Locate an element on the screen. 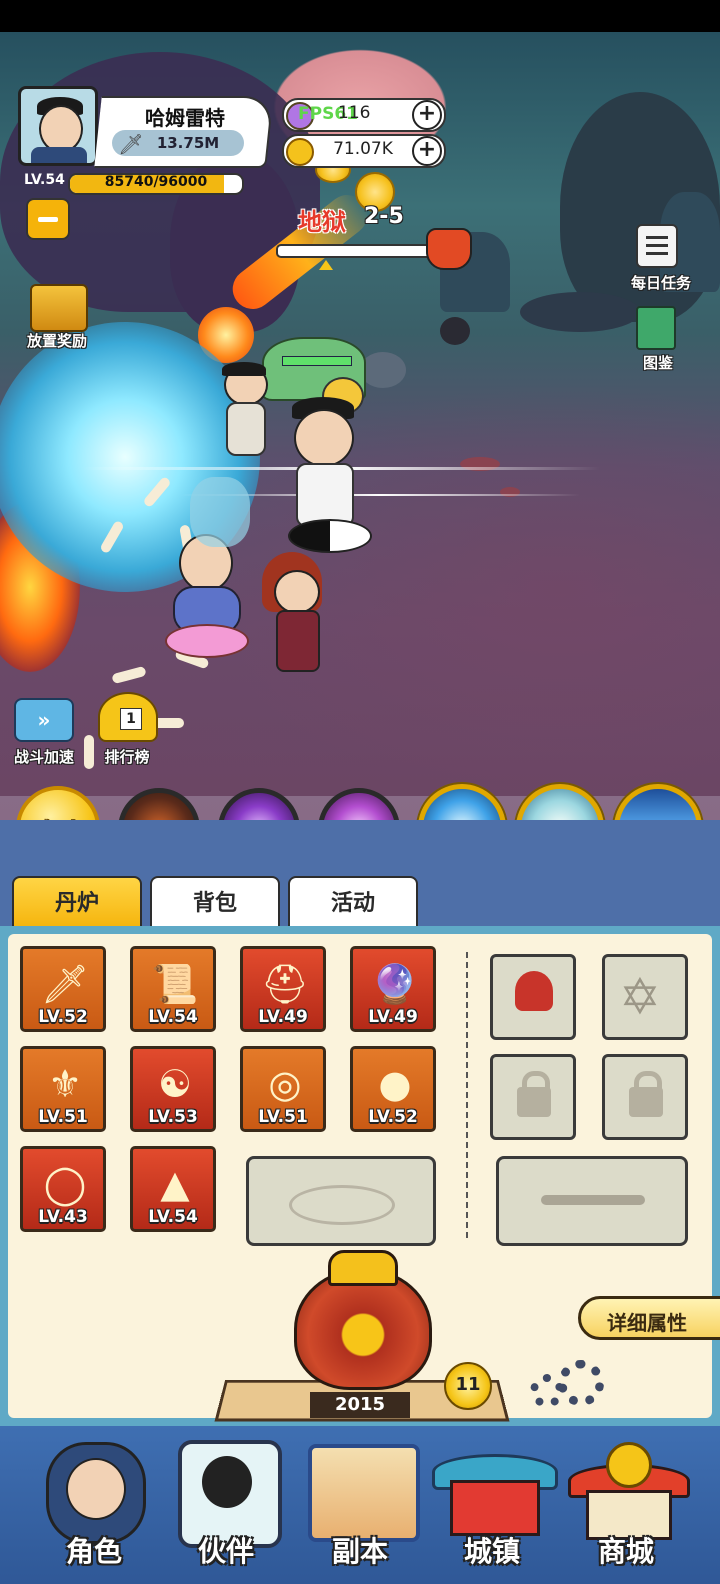  equipment-slot: 🗡 LV.52 is located at coordinates (63, 989).